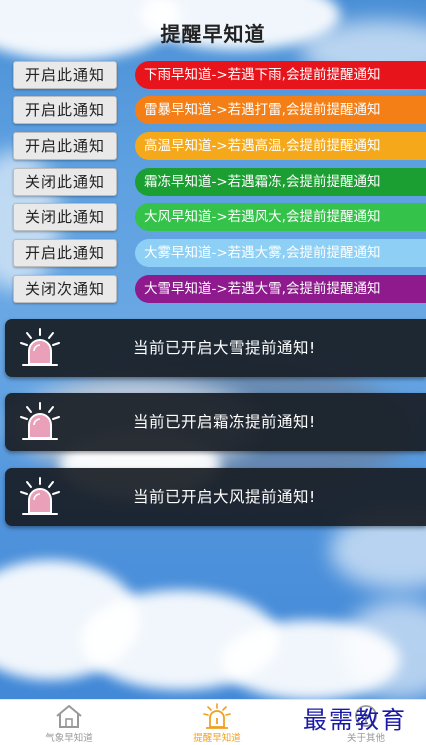 This screenshot has height=745, width=426. Describe the element at coordinates (280, 110) in the screenshot. I see `notification-description: 雷暴早知道->若遇打雷,会提前提醒通知` at that location.